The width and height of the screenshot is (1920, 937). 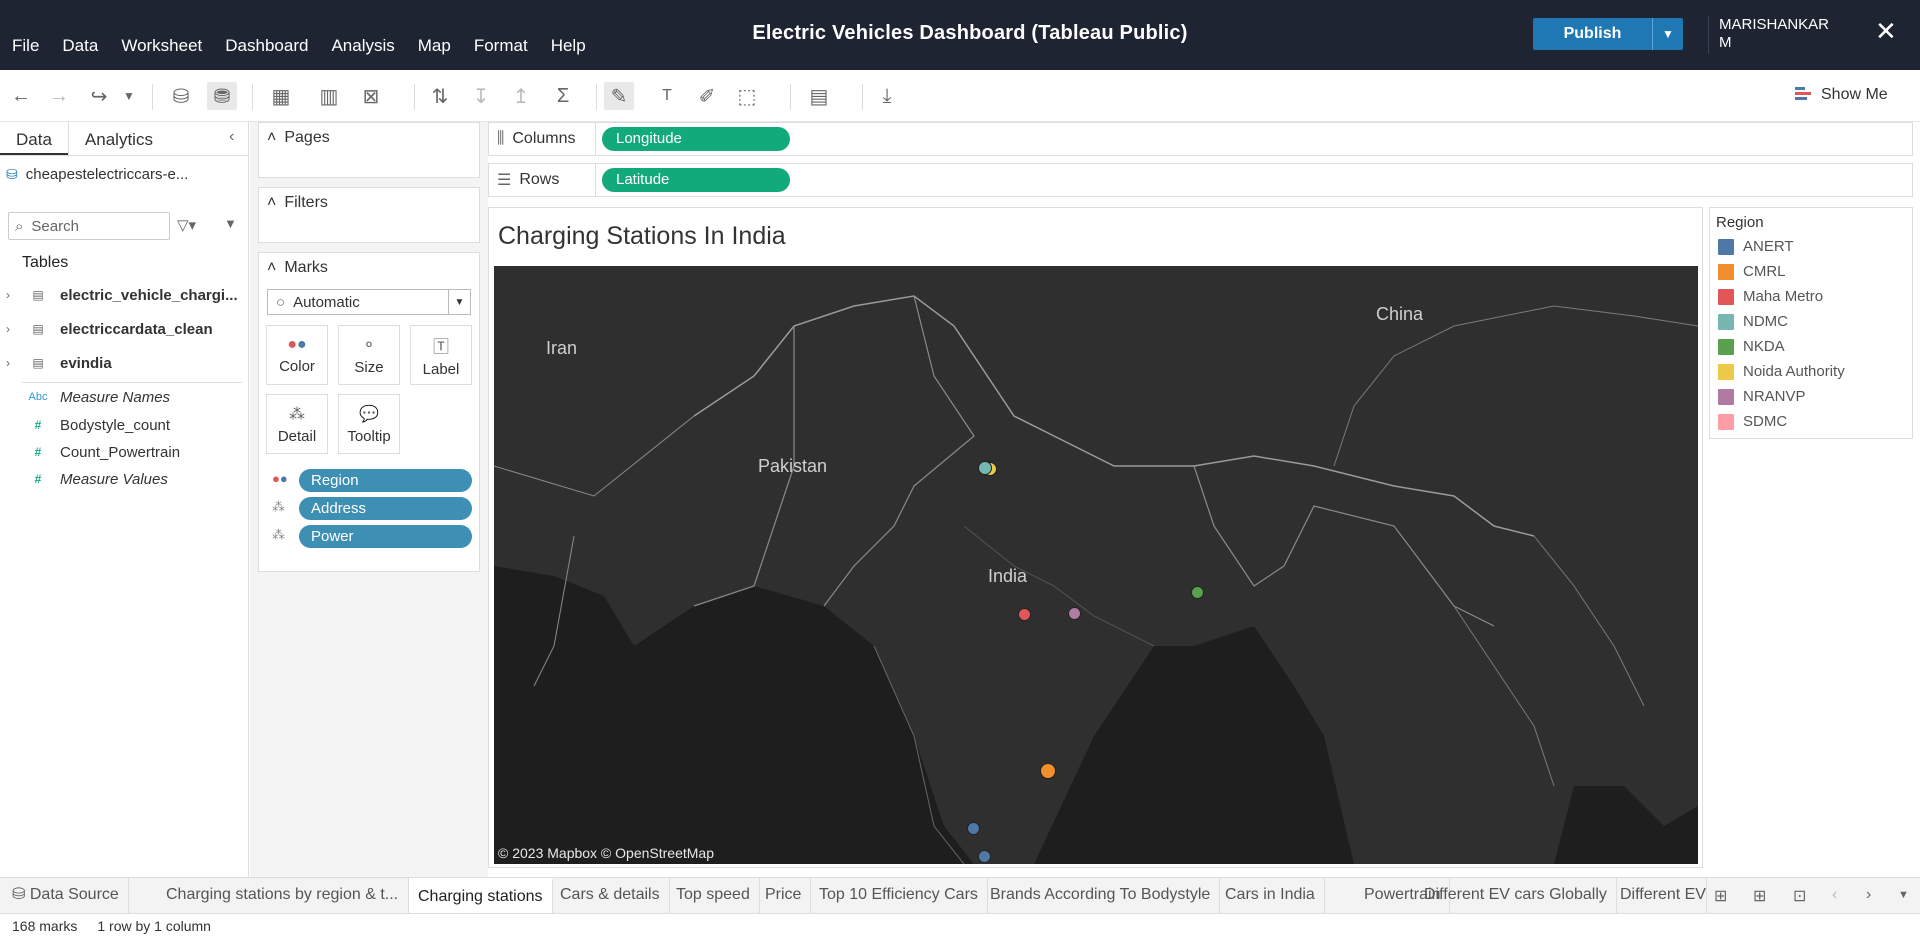 What do you see at coordinates (369, 355) in the screenshot?
I see `size-button: ⚬ Size` at bounding box center [369, 355].